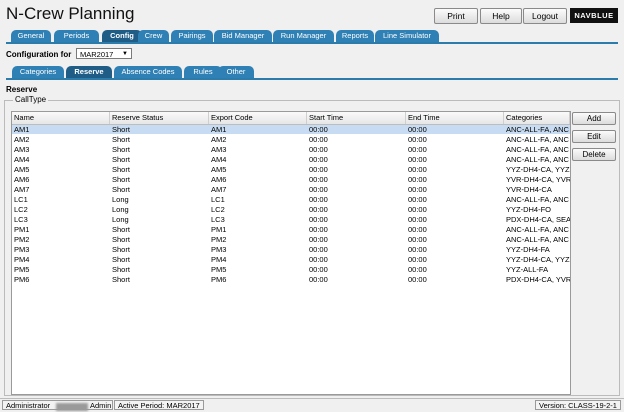 This screenshot has height=412, width=624. What do you see at coordinates (159, 118) in the screenshot?
I see `column-header-reserve-status: Reserve Status` at bounding box center [159, 118].